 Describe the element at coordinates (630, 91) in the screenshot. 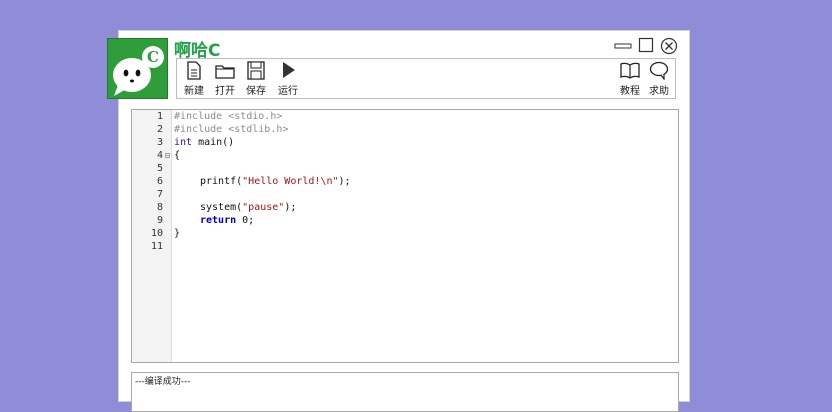

I see `tutorial-label: 教程` at that location.